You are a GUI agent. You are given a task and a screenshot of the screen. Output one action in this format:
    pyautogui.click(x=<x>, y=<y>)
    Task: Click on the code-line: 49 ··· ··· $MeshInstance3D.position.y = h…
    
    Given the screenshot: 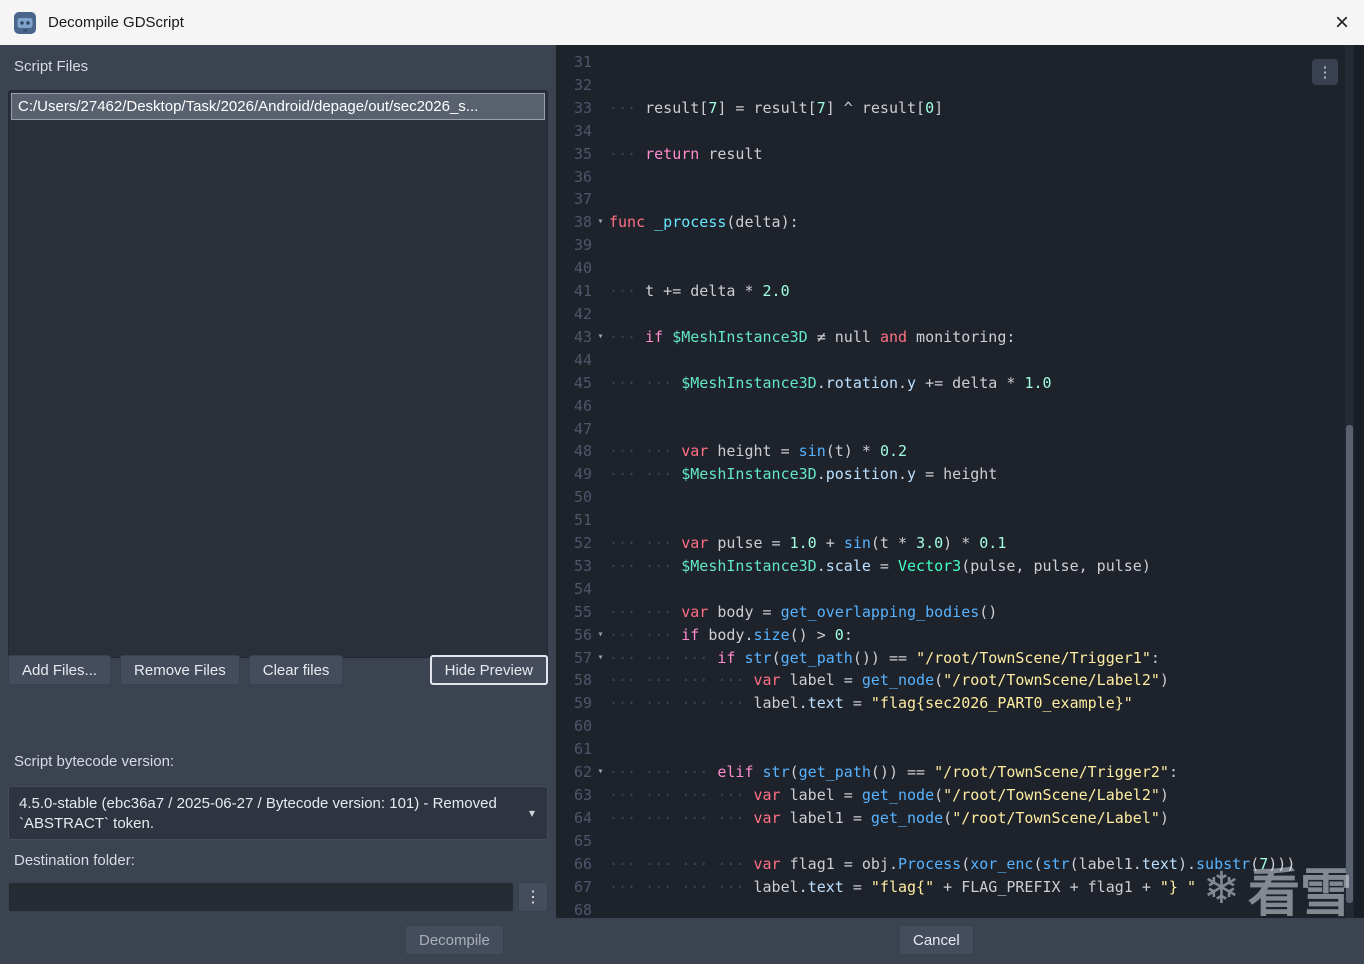 What is the action you would take?
    pyautogui.click(x=949, y=474)
    